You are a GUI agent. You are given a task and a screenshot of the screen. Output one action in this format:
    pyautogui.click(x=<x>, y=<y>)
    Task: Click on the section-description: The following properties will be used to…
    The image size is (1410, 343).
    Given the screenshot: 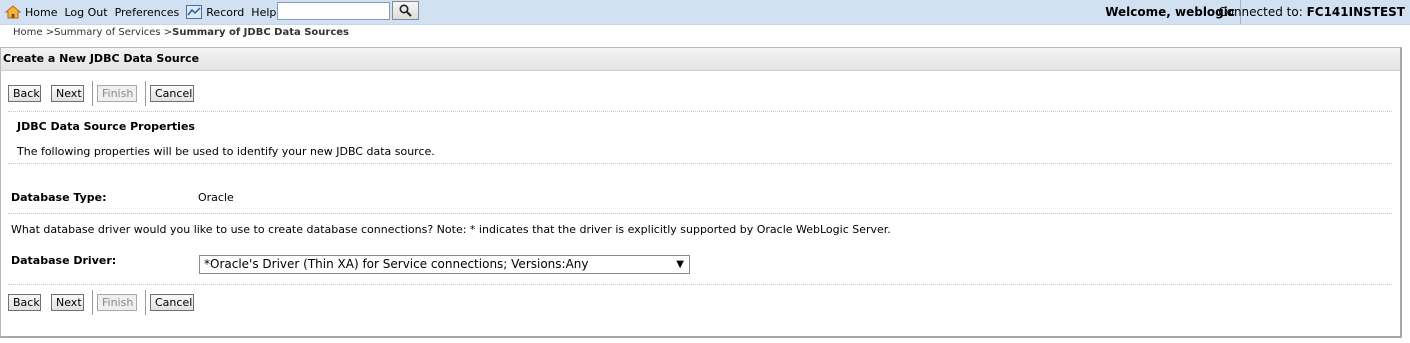 What is the action you would take?
    pyautogui.click(x=226, y=151)
    